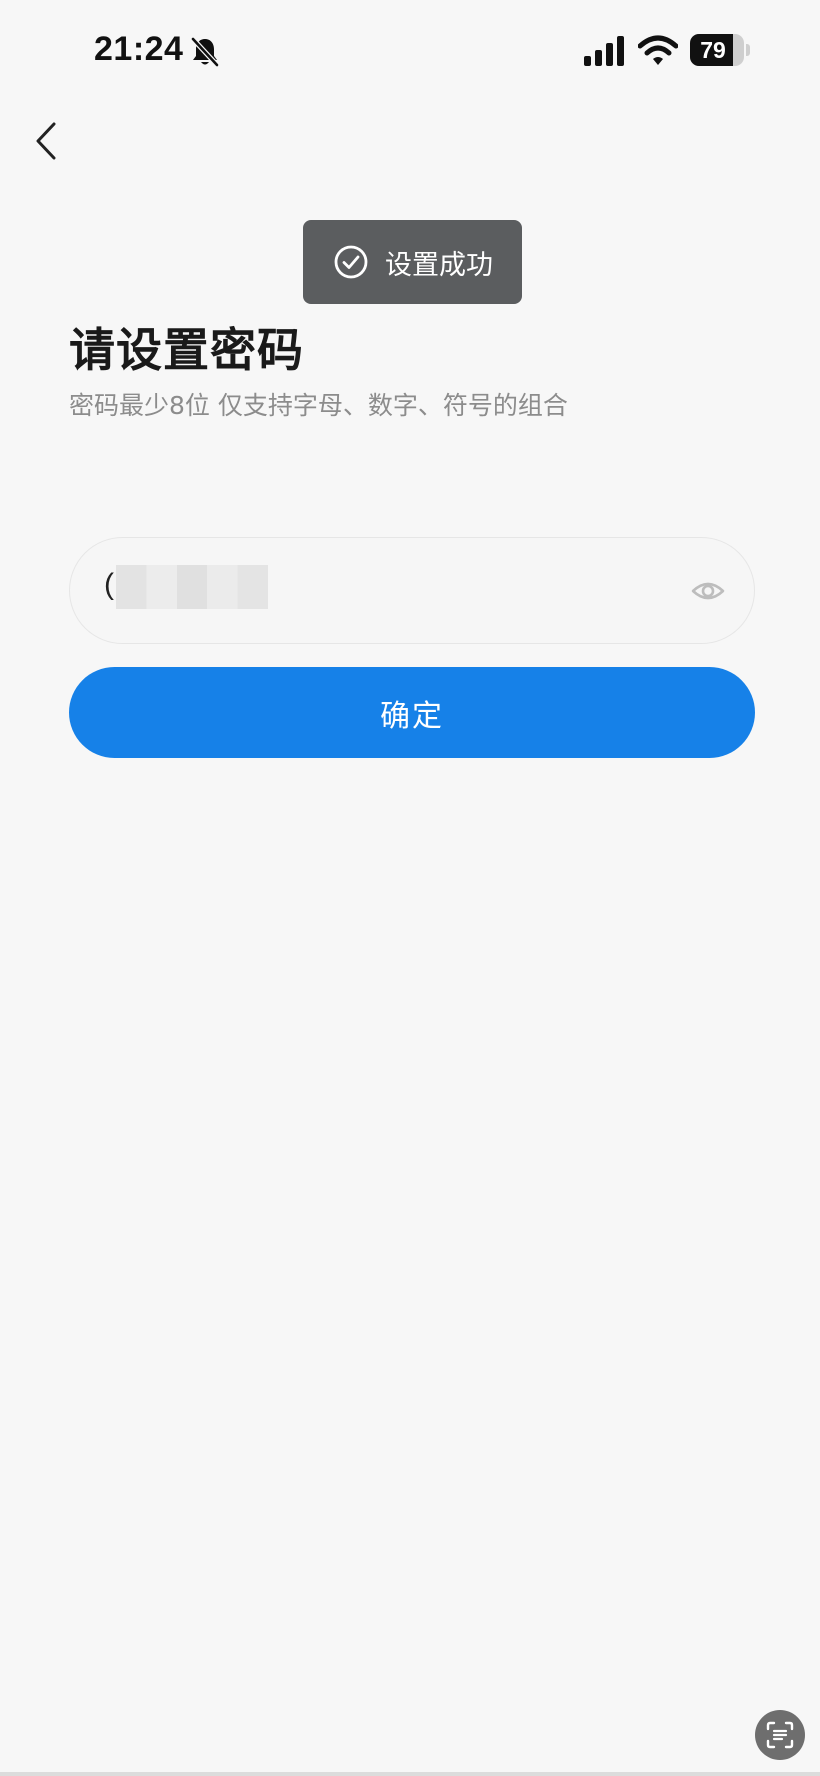  I want to click on page-subtitle: 密码最少8位 仅支持字母、数字、符号的组合, so click(318, 405).